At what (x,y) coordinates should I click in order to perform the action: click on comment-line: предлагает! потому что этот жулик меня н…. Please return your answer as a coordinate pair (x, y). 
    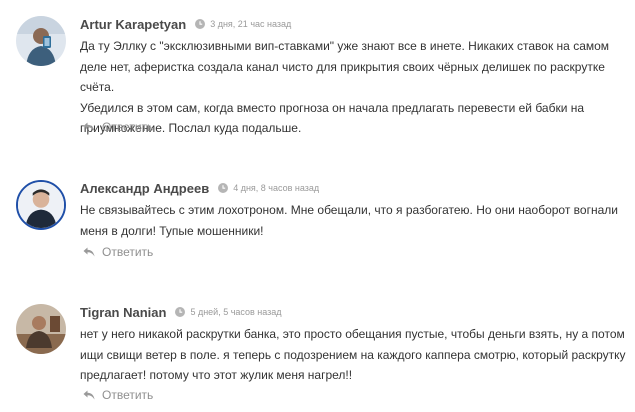
    Looking at the image, I should click on (216, 375).